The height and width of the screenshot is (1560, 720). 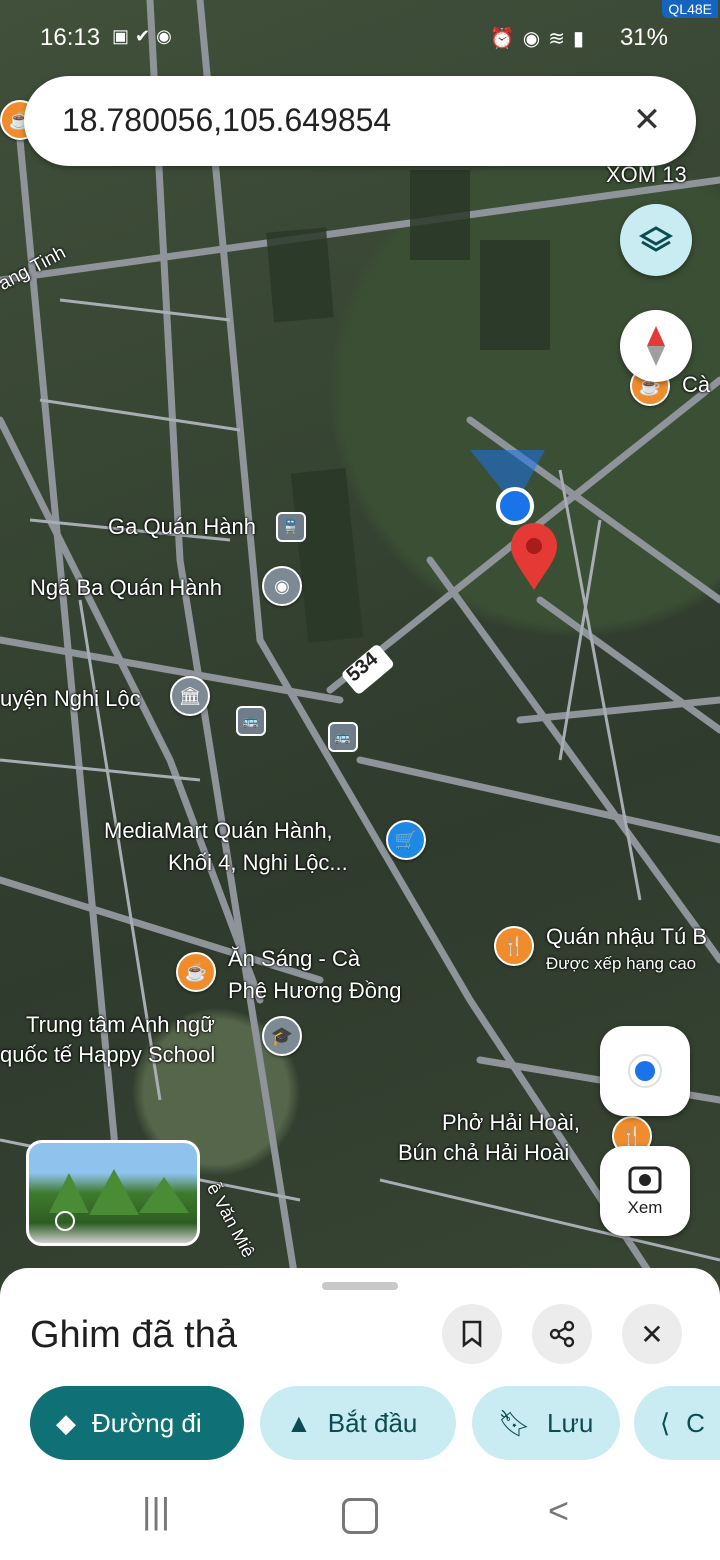 I want to click on cafe-icon: ☕, so click(x=196, y=972).